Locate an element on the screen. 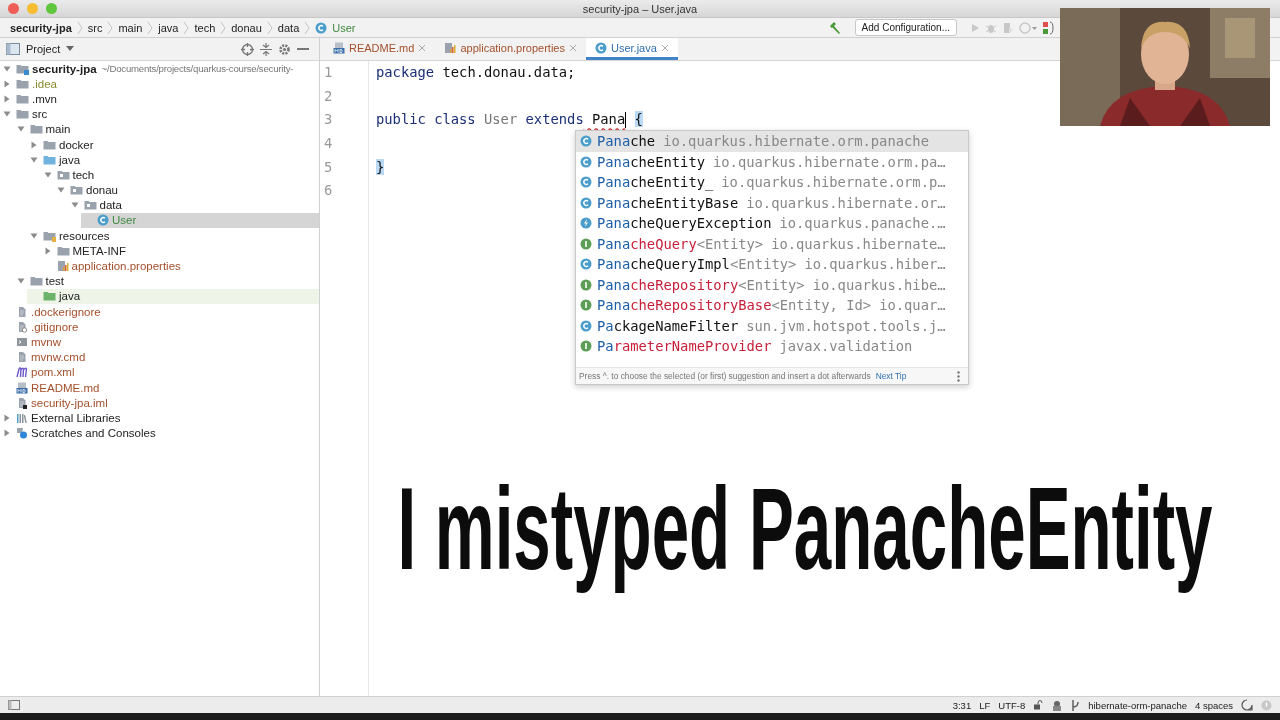 This screenshot has height=720, width=1280. breadcrumb: User is located at coordinates (344, 27).